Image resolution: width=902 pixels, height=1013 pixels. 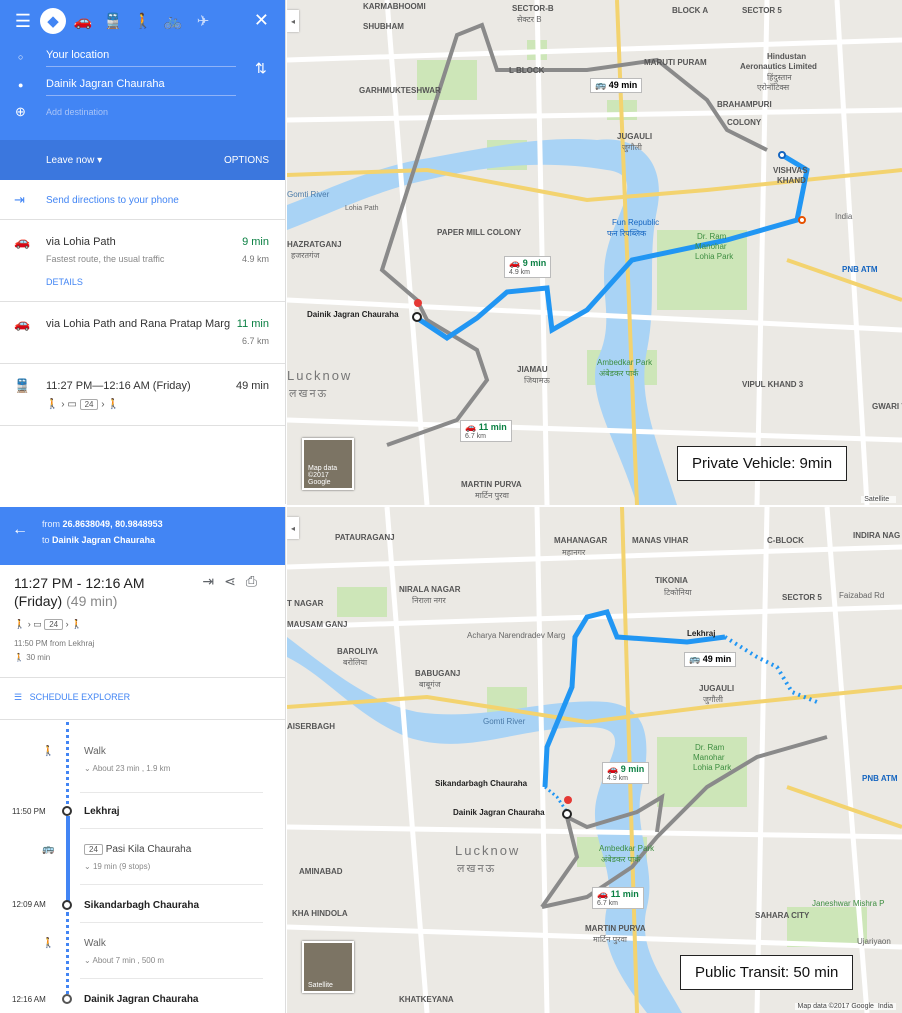 What do you see at coordinates (255, 341) in the screenshot?
I see `route-distance: 6.7 km` at bounding box center [255, 341].